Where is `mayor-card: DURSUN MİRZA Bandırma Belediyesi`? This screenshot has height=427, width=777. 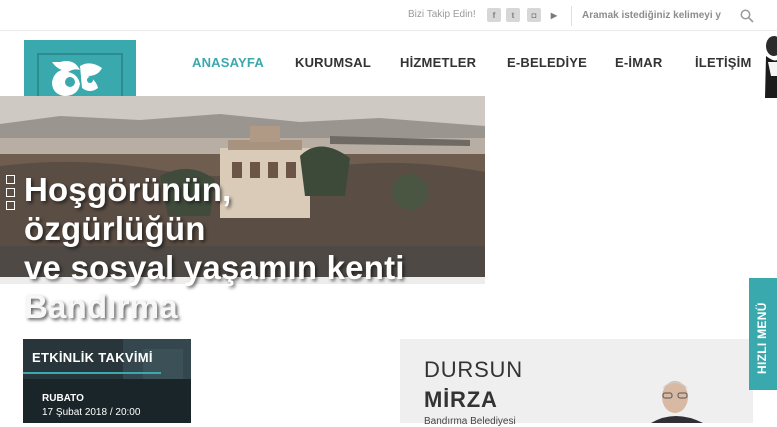 mayor-card: DURSUN MİRZA Bandırma Belediyesi is located at coordinates (576, 383).